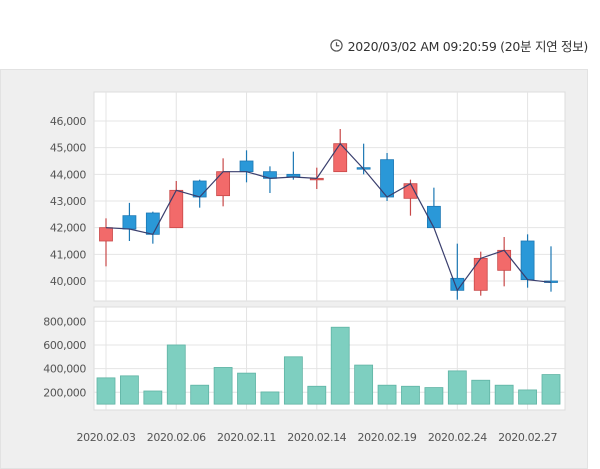 The height and width of the screenshot is (469, 600). What do you see at coordinates (106, 437) in the screenshot?
I see `date-axis-tick: 2020.02.03` at bounding box center [106, 437].